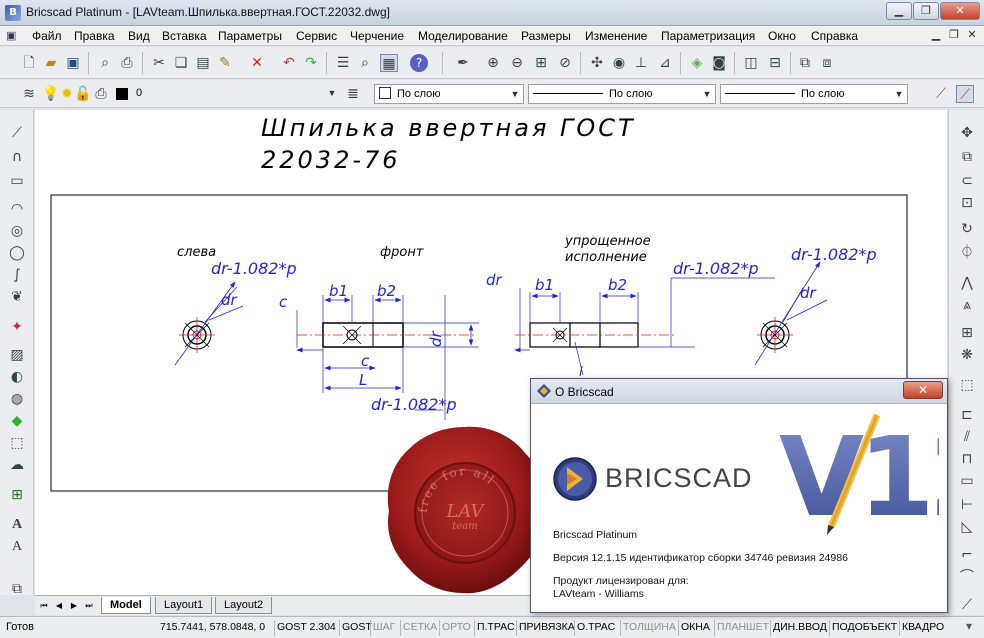  What do you see at coordinates (225, 63) in the screenshot?
I see `match-properties-icon: ✎` at bounding box center [225, 63].